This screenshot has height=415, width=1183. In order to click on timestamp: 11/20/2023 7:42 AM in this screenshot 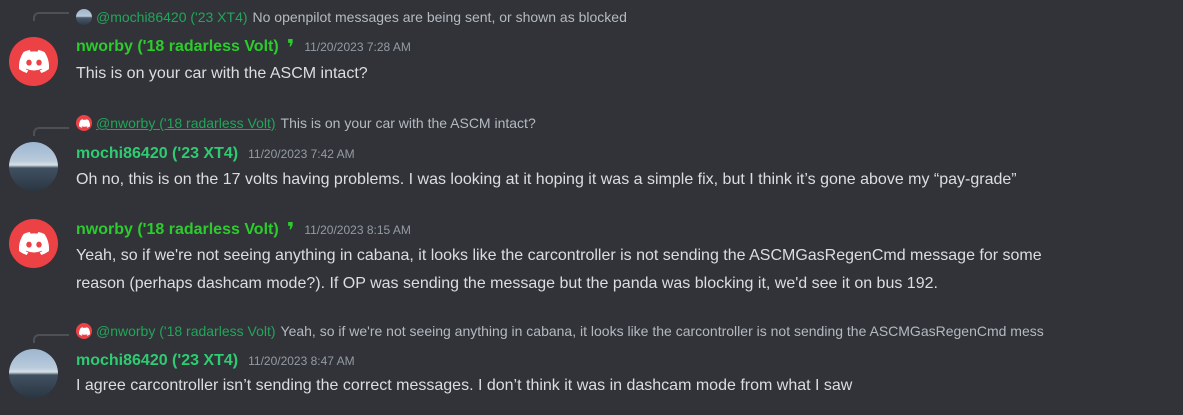, I will do `click(301, 154)`.